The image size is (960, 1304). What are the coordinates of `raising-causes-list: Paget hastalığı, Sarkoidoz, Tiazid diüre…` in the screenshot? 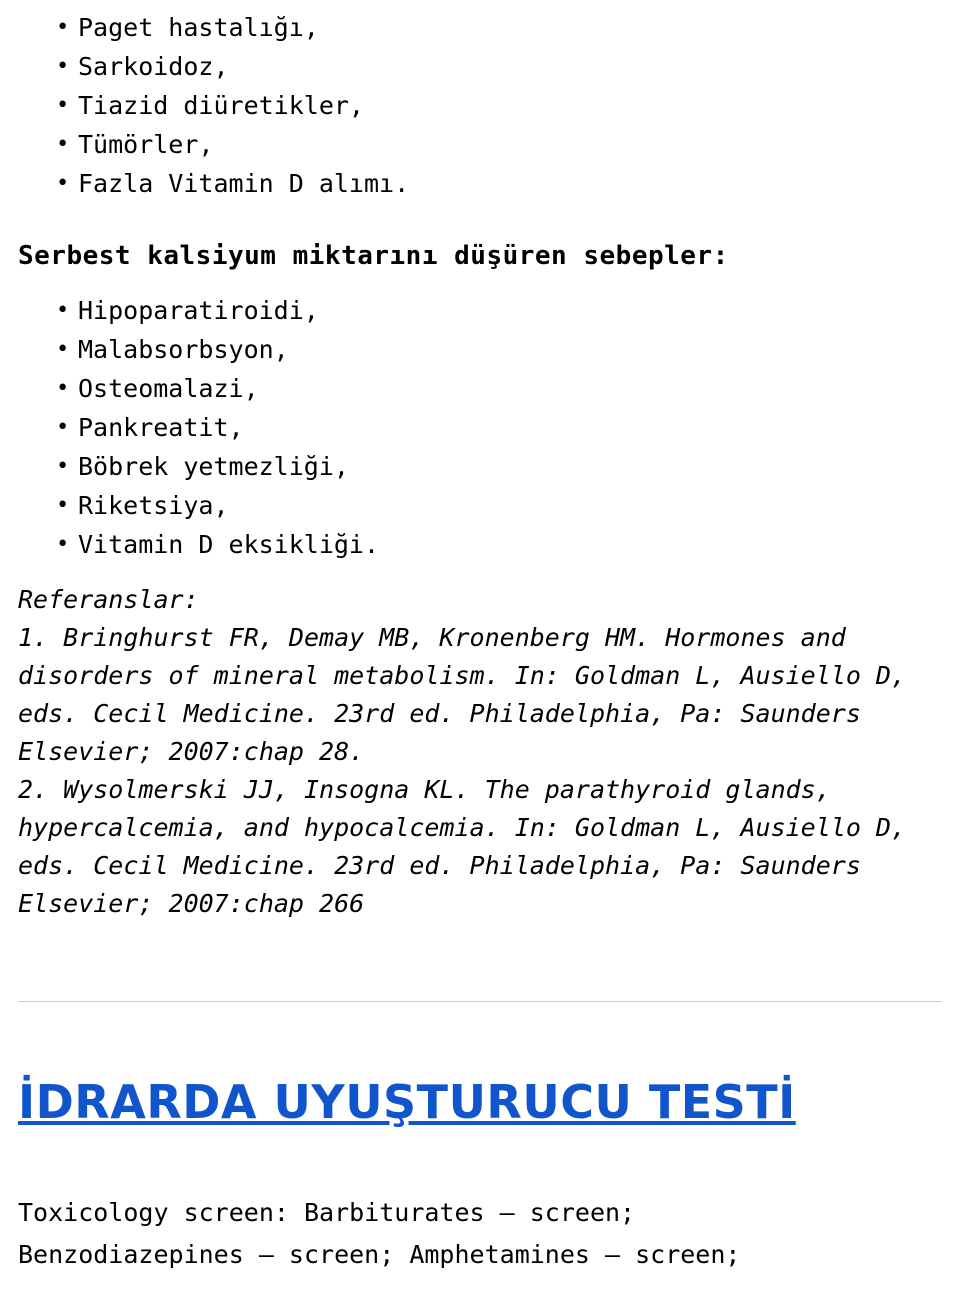 It's located at (480, 105).